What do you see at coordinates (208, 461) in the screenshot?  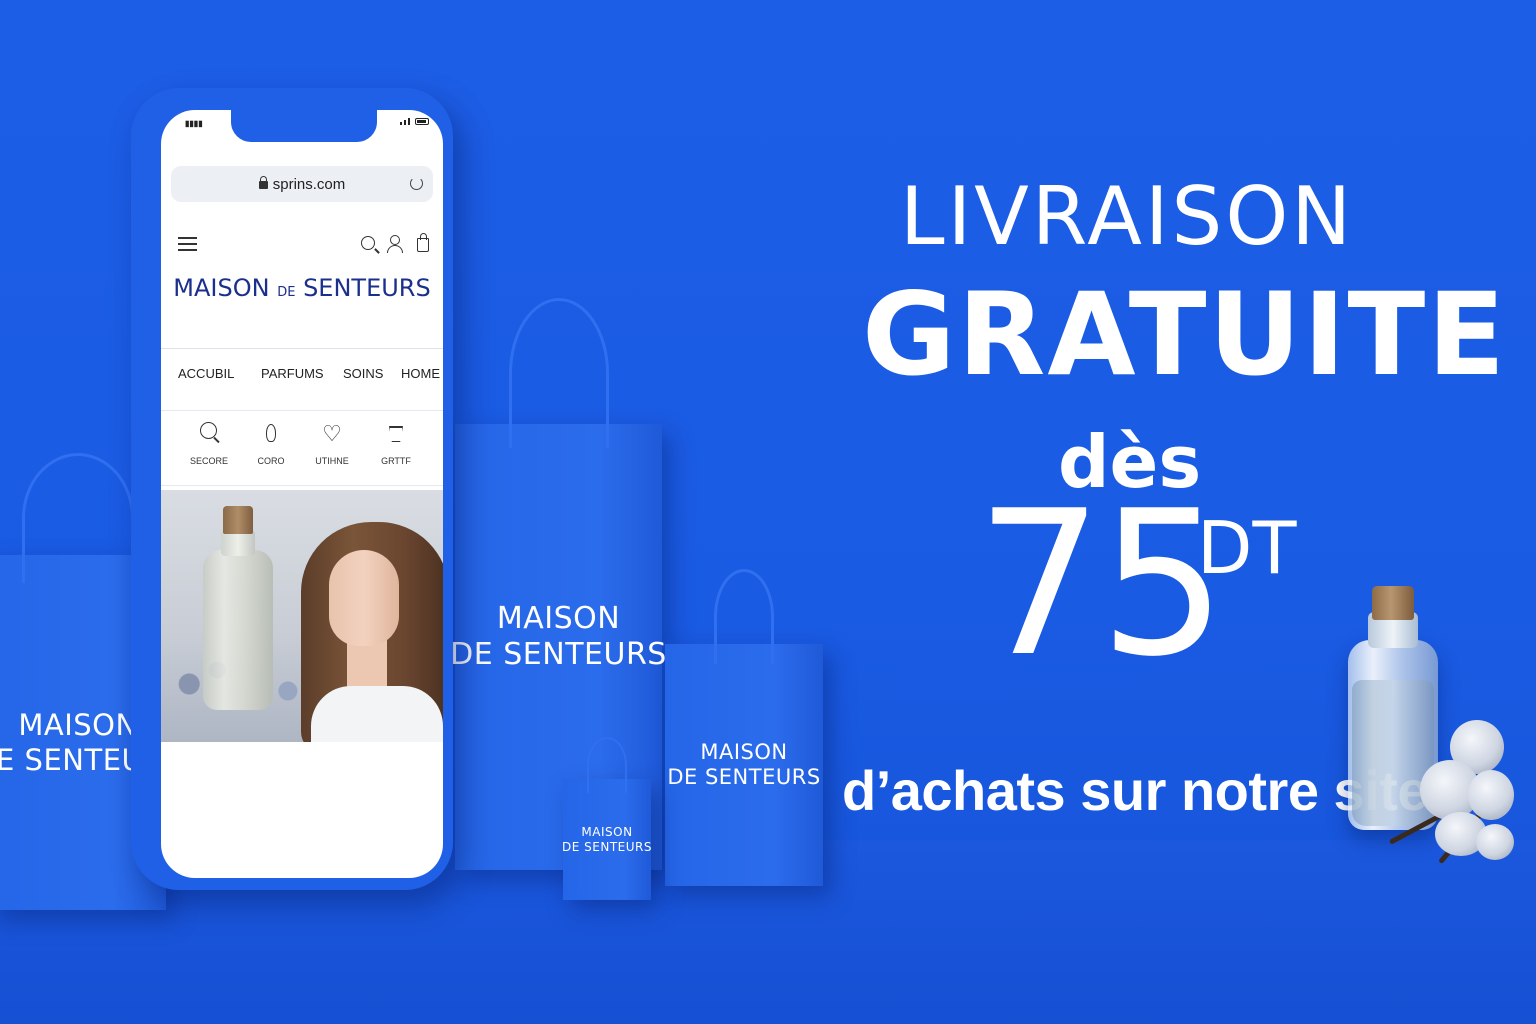 I see `category-label: SECORE` at bounding box center [208, 461].